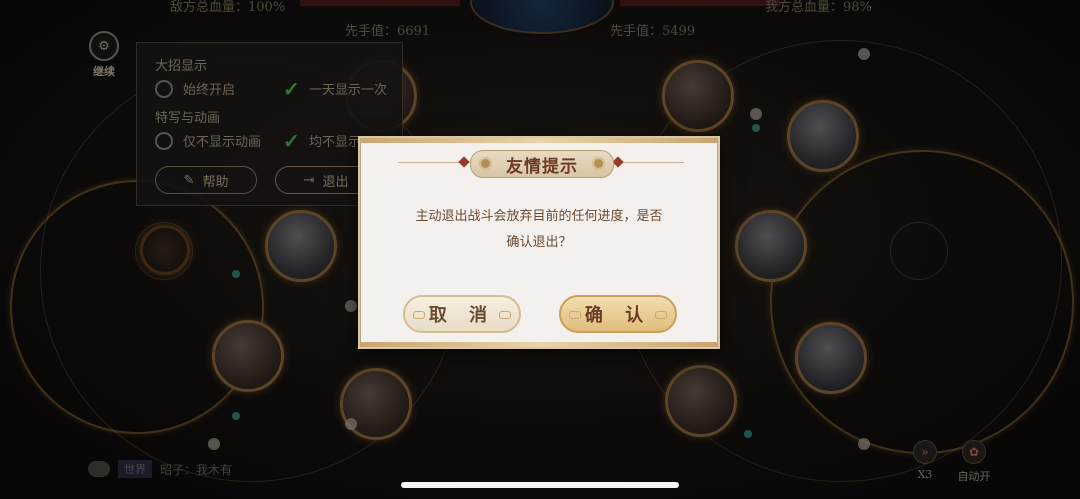 The width and height of the screenshot is (1080, 499). I want to click on dialog-message: 主动退出战斗会放弃目前的任何进度，是否 确认退出？, so click(539, 230).